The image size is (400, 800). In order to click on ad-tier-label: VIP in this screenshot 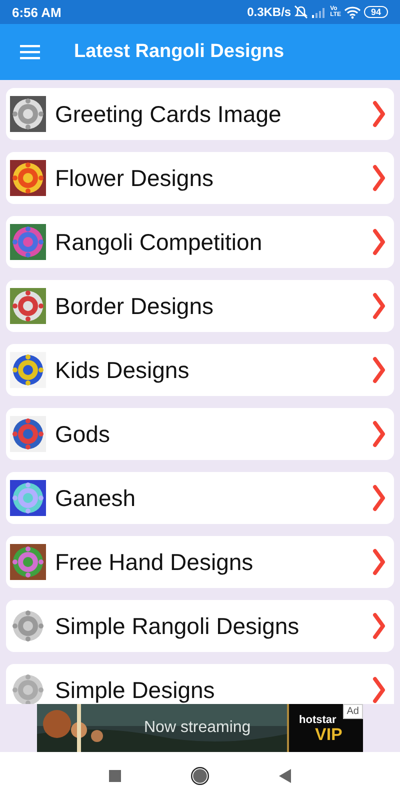, I will do `click(328, 735)`.